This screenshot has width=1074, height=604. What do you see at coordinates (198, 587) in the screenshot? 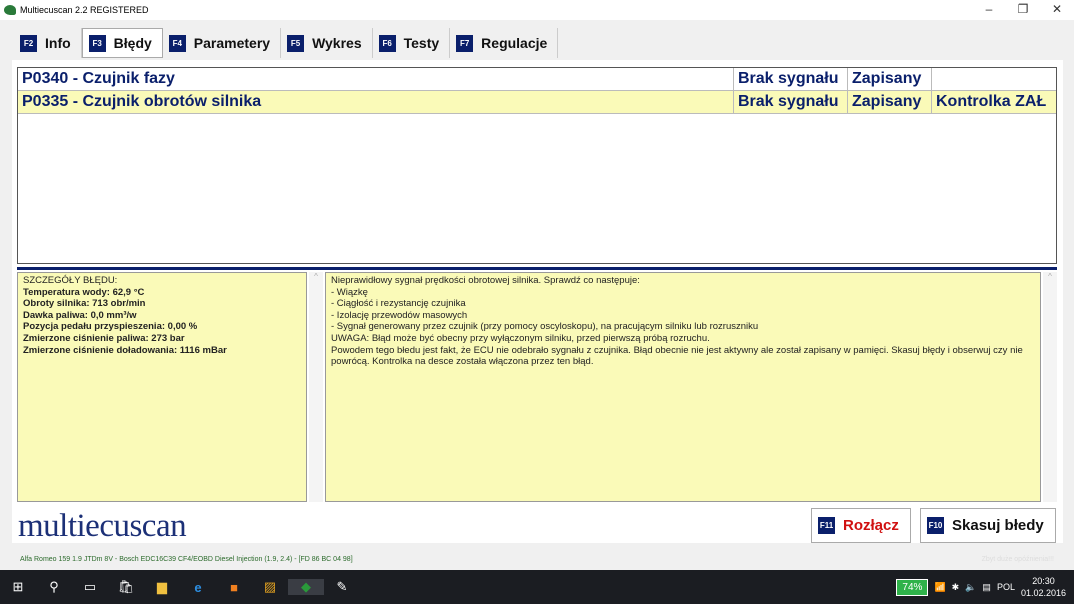
I see `edge-icon: e` at bounding box center [198, 587].